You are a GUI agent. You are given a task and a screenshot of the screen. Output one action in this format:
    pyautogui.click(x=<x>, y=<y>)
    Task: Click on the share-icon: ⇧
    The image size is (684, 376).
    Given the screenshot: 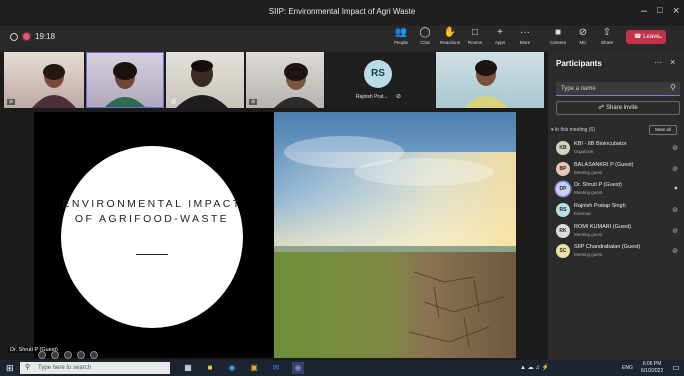 What is the action you would take?
    pyautogui.click(x=607, y=32)
    